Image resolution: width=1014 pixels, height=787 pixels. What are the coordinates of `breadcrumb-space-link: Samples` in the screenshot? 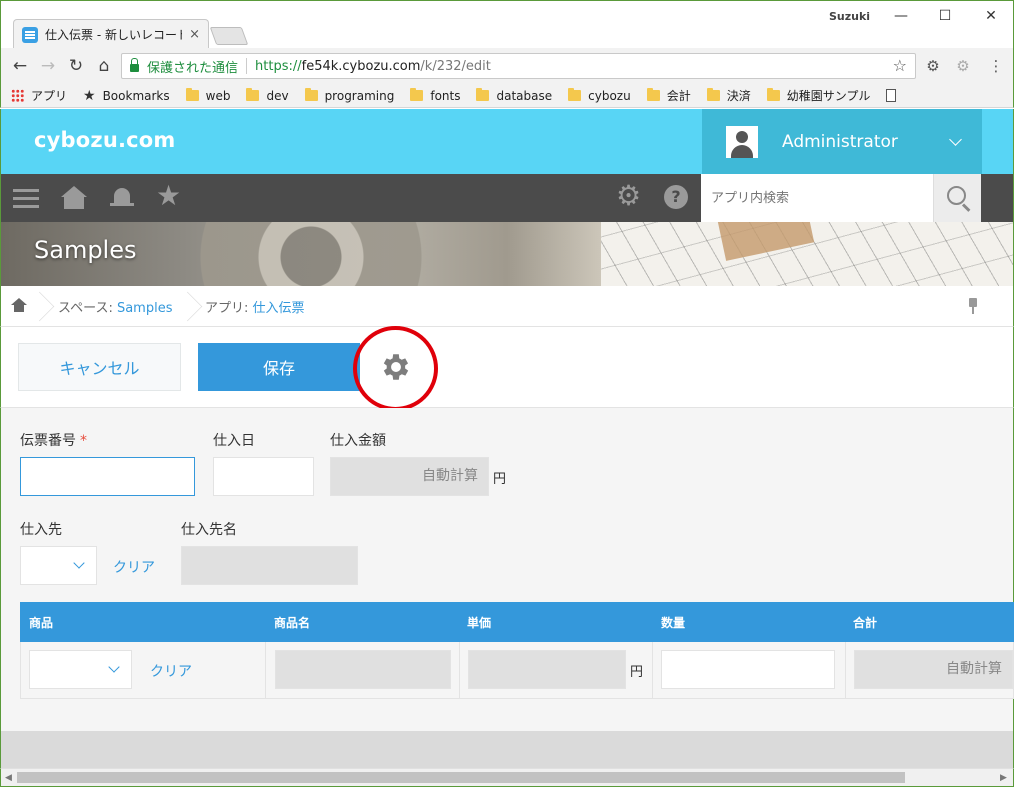 It's located at (145, 308).